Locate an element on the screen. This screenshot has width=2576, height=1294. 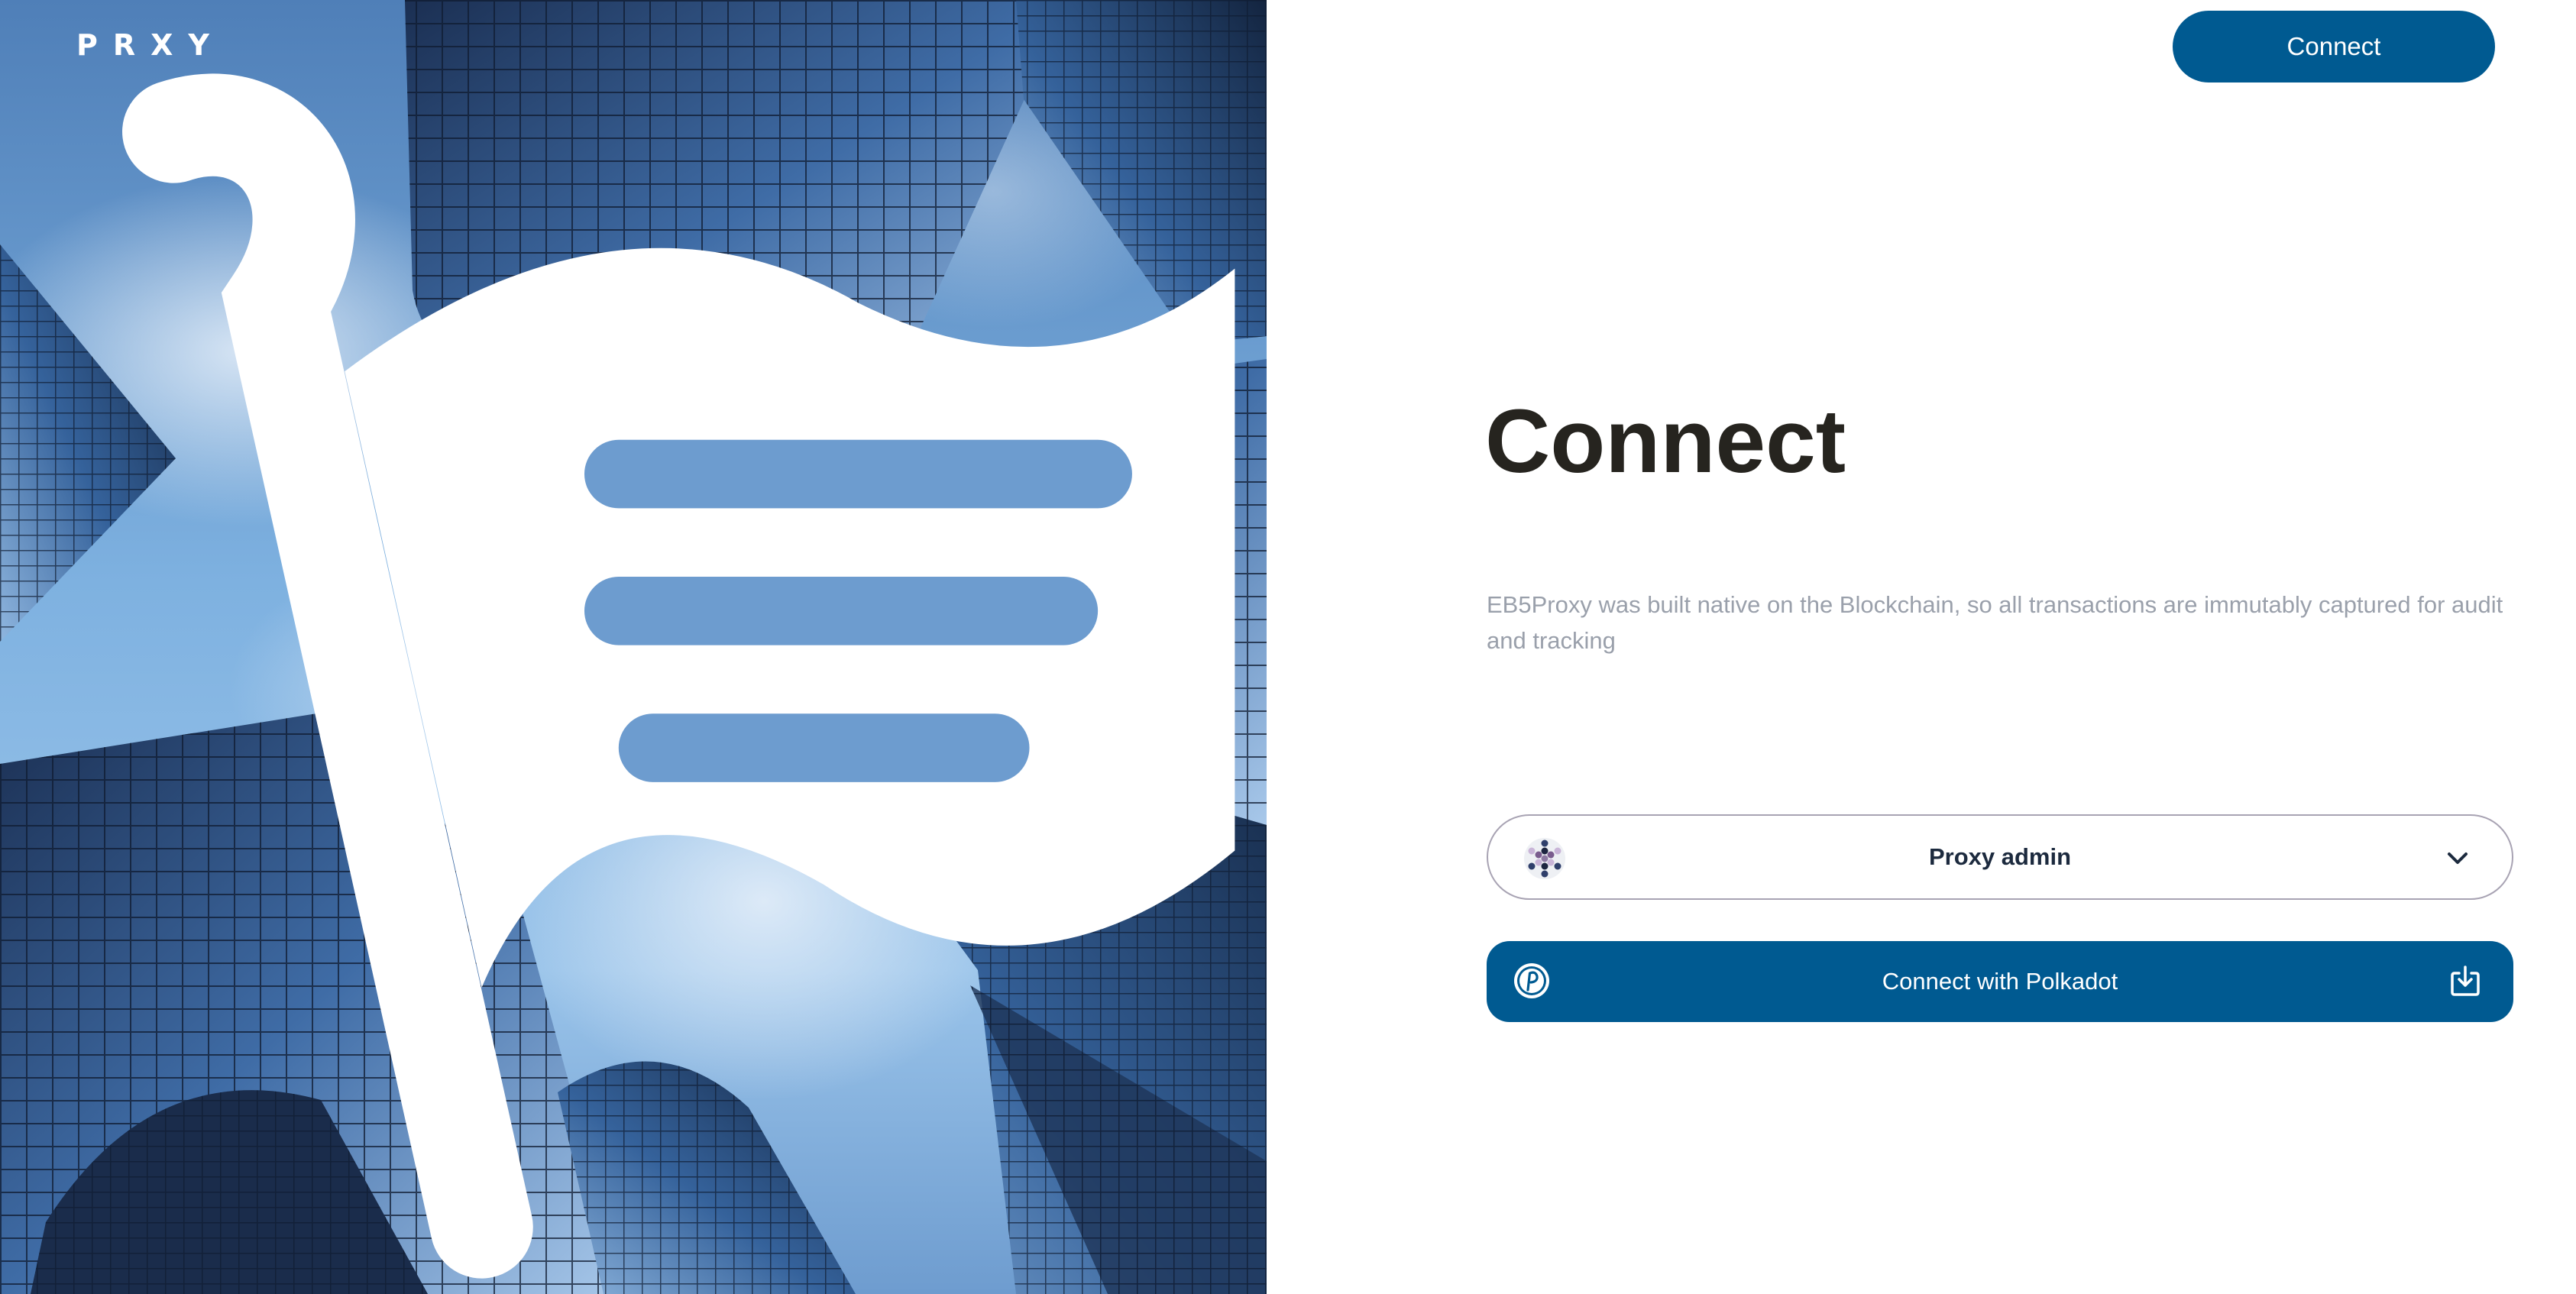
account-select-value: Proxy admin is located at coordinates (2000, 856).